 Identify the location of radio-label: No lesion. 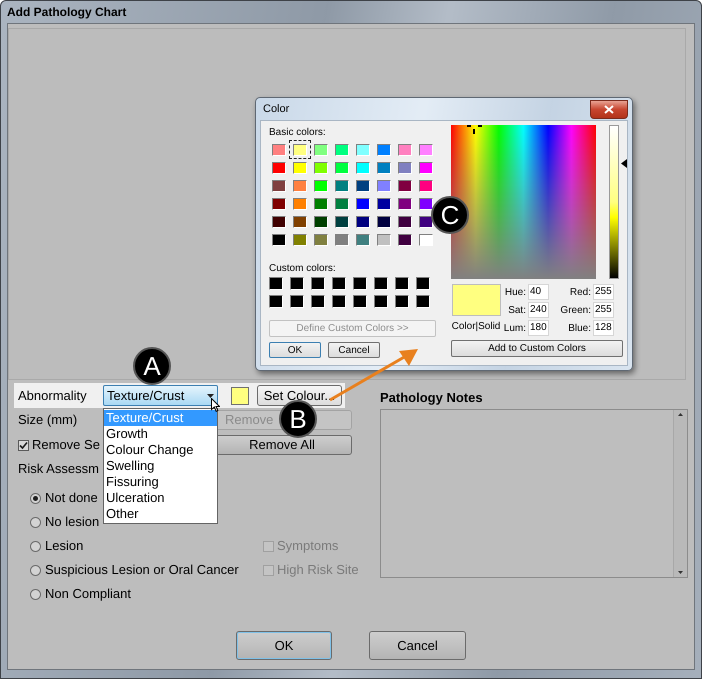
(72, 522).